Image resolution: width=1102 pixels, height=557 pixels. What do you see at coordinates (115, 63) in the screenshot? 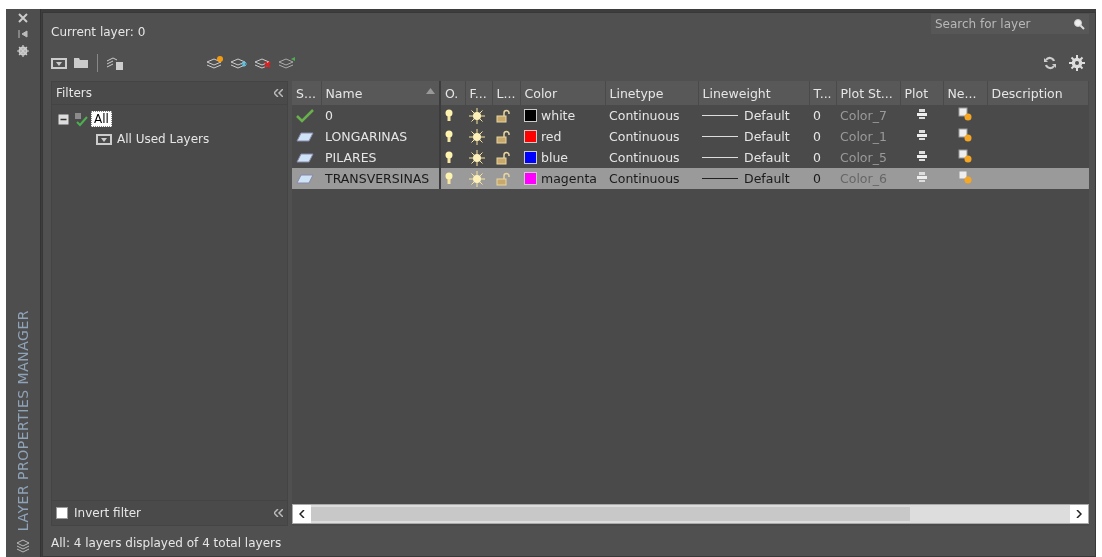
I see `layer-states-icon` at bounding box center [115, 63].